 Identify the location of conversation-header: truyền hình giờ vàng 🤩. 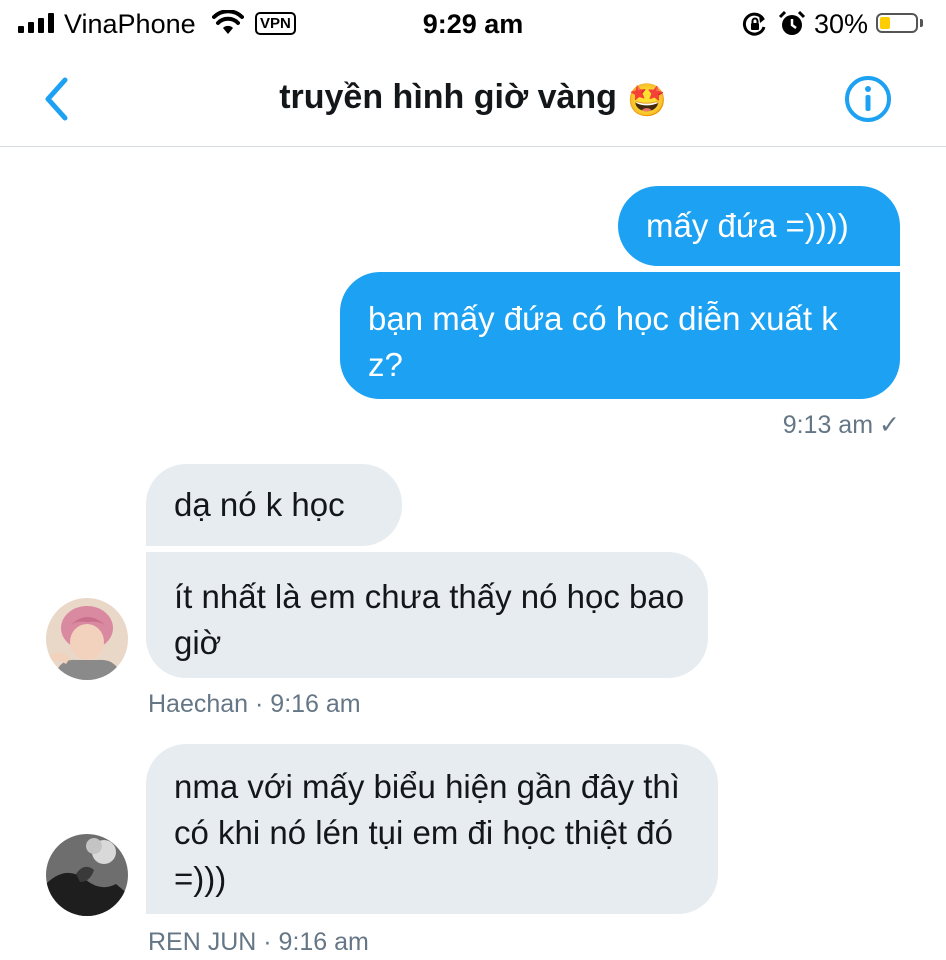
(473, 98).